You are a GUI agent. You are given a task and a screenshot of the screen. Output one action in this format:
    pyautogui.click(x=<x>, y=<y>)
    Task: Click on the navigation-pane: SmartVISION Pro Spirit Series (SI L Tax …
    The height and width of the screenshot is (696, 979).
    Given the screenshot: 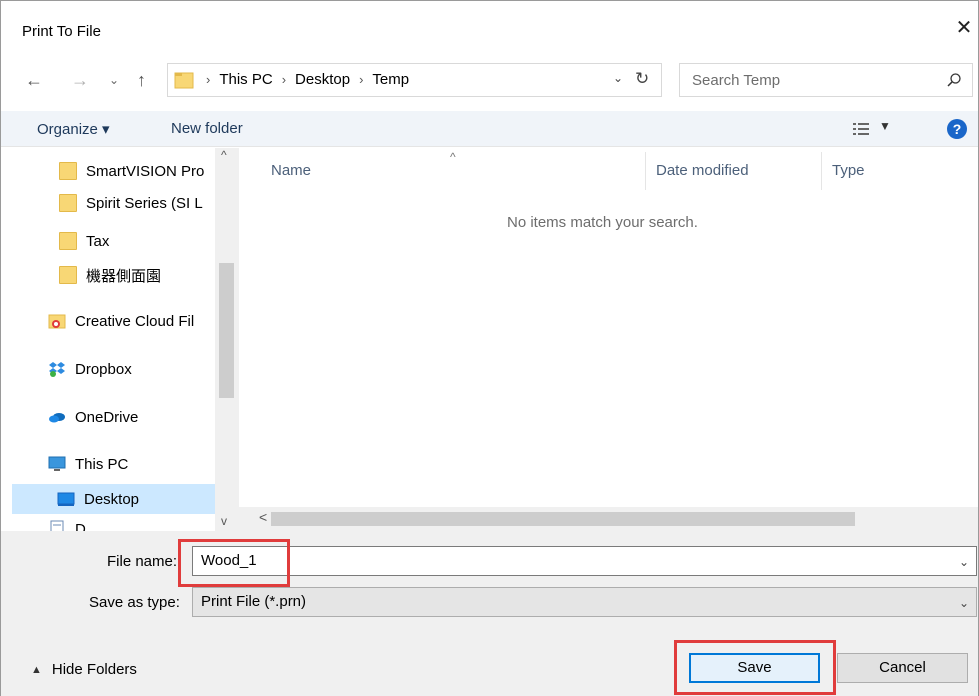 What is the action you would take?
    pyautogui.click(x=120, y=339)
    